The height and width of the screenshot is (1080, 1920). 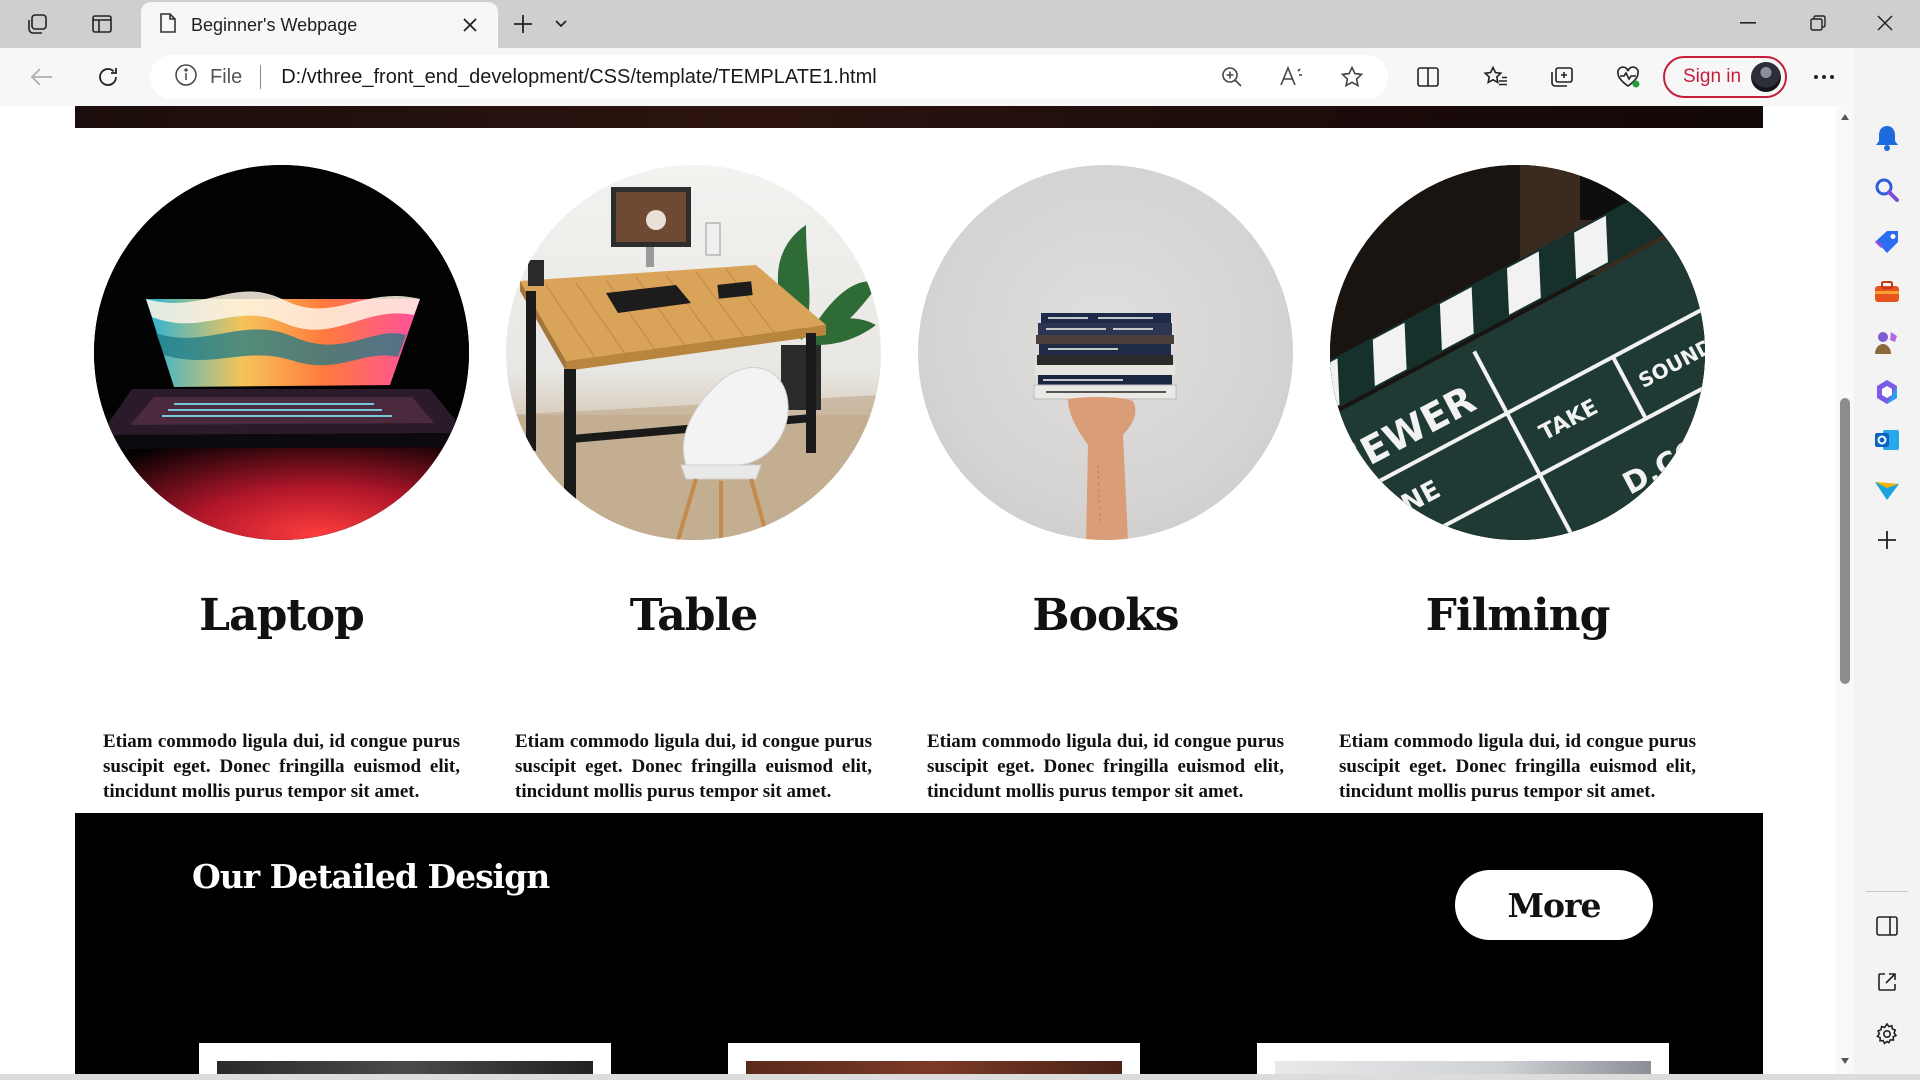 I want to click on read-aloud-icon, so click(x=1292, y=77).